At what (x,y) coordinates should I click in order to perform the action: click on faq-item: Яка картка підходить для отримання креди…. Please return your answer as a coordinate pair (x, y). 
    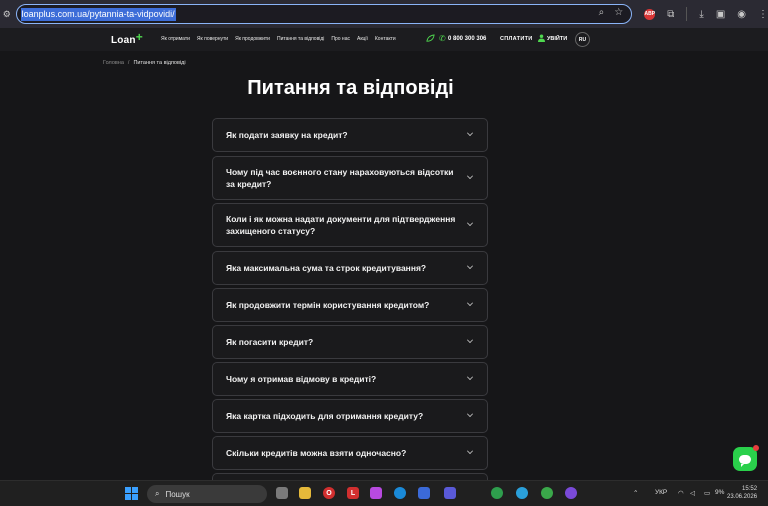
    Looking at the image, I should click on (350, 416).